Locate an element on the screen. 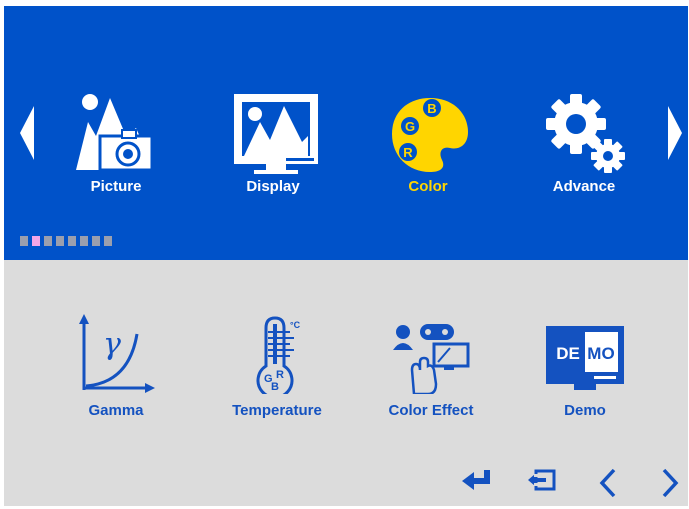 The height and width of the screenshot is (509, 689). menu-label-advance: Advance is located at coordinates (584, 186).